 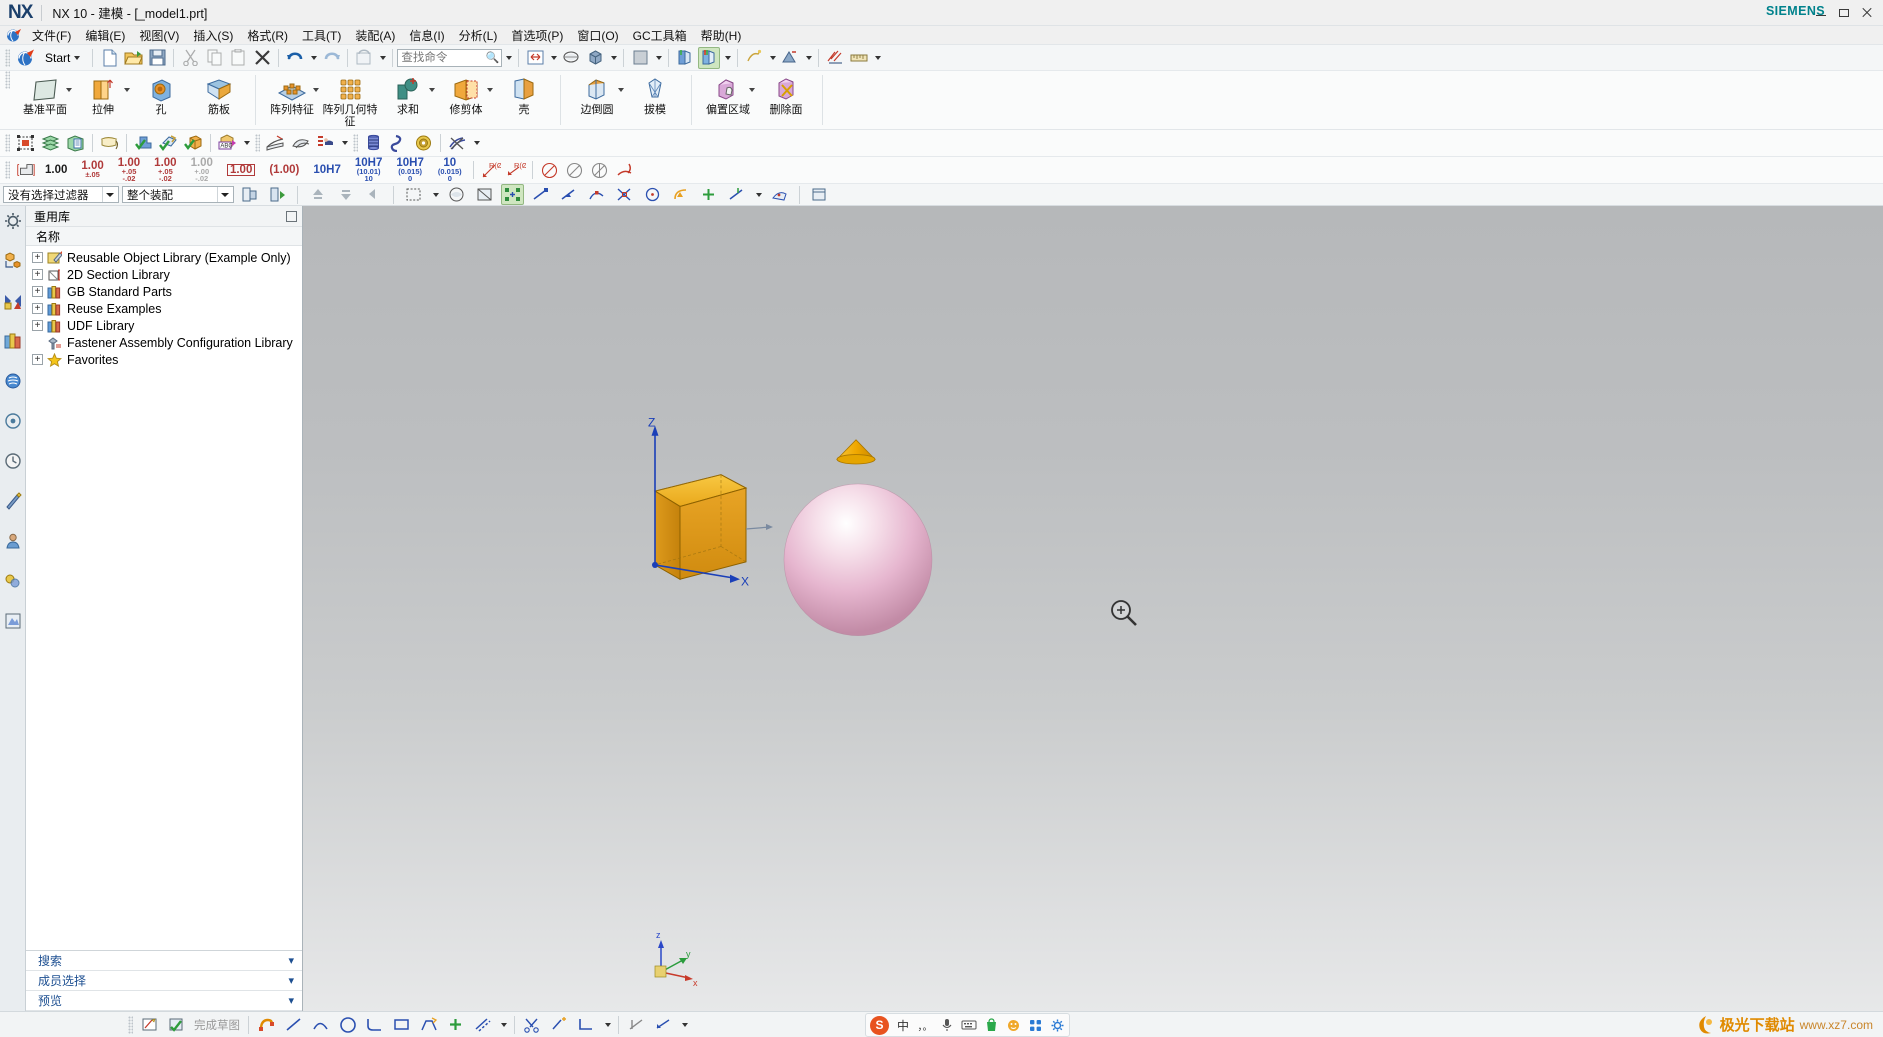 What do you see at coordinates (490, 170) in the screenshot?
I see `radius-dimension-button: R(Ø)` at bounding box center [490, 170].